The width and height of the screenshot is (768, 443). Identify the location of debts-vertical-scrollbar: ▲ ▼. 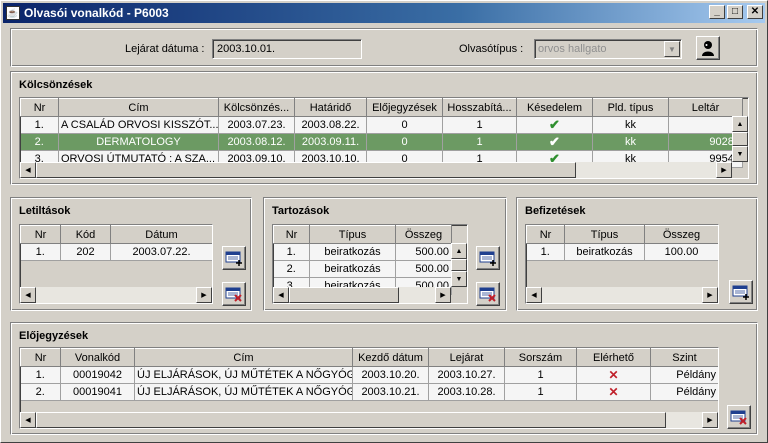
(459, 265).